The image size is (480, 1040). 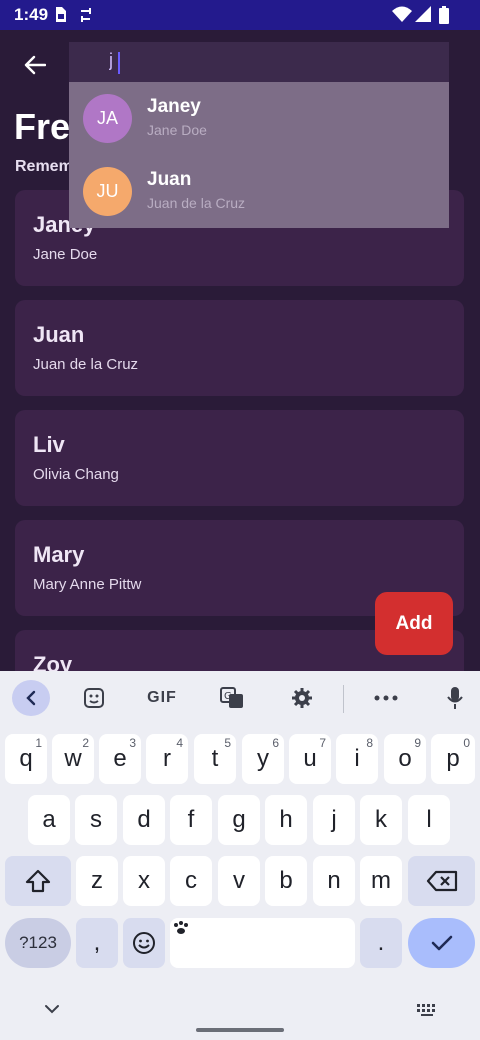 I want to click on key-x: x, so click(x=144, y=881).